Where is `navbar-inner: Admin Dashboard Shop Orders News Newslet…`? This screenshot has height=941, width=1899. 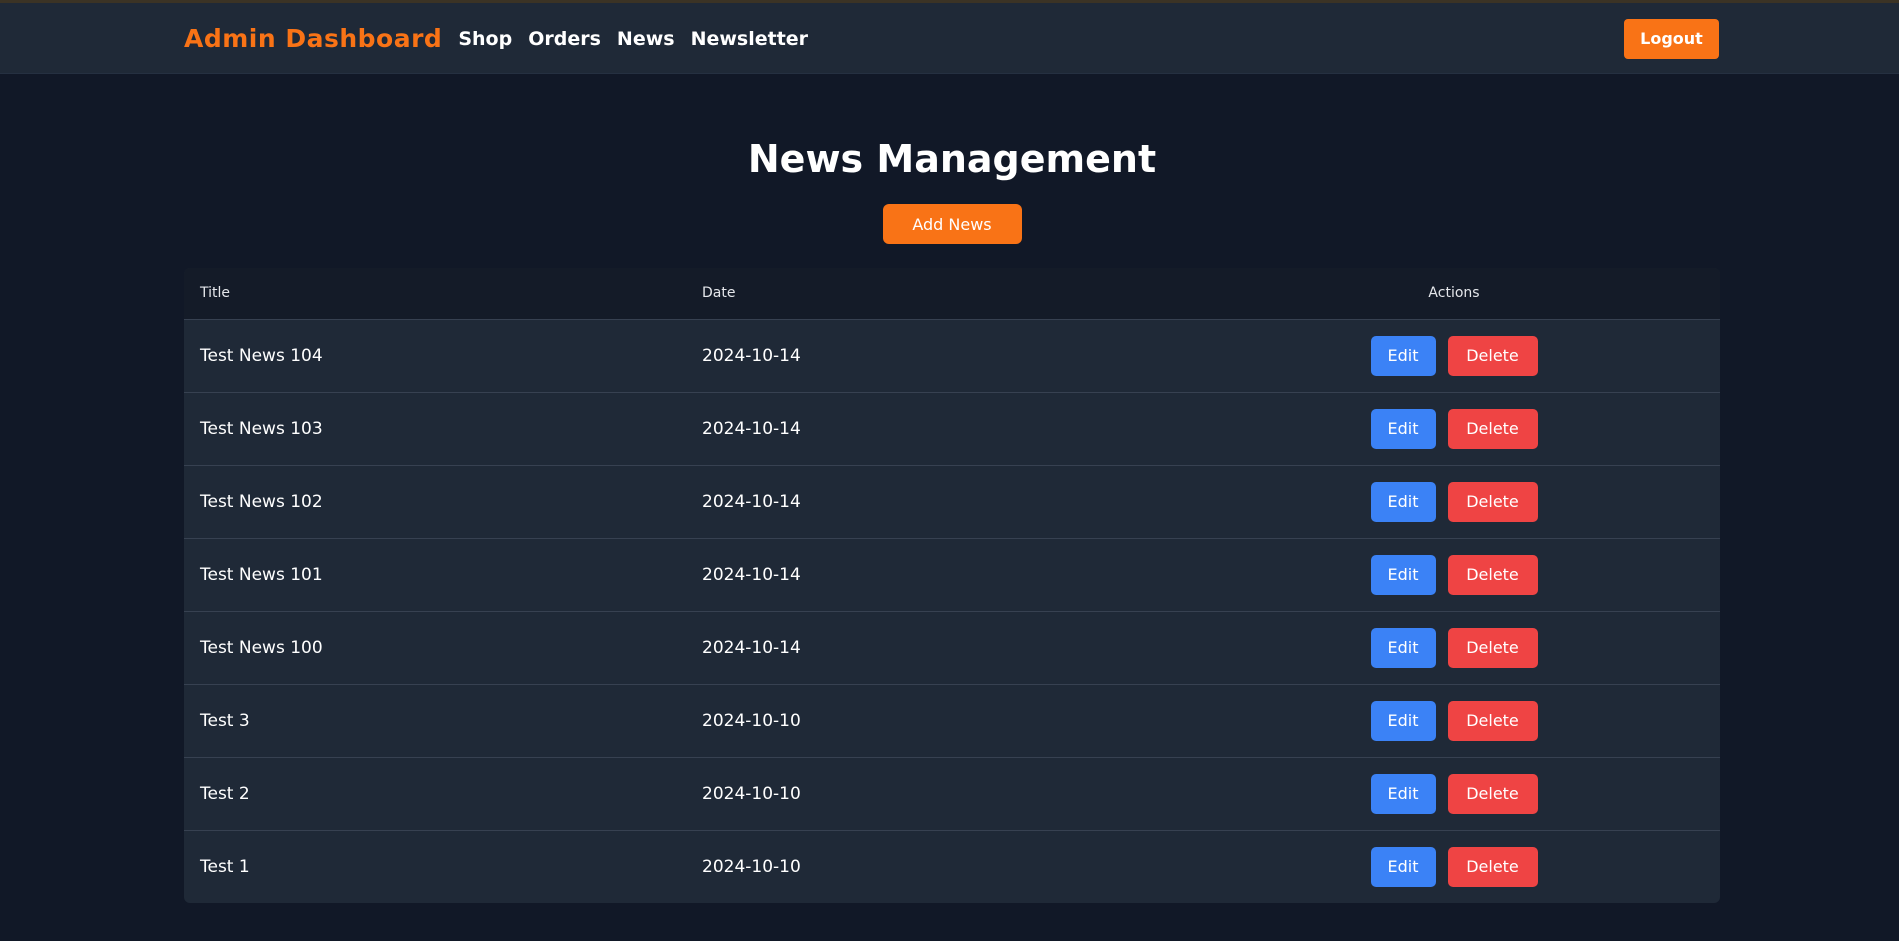 navbar-inner: Admin Dashboard Shop Orders News Newslet… is located at coordinates (951, 38).